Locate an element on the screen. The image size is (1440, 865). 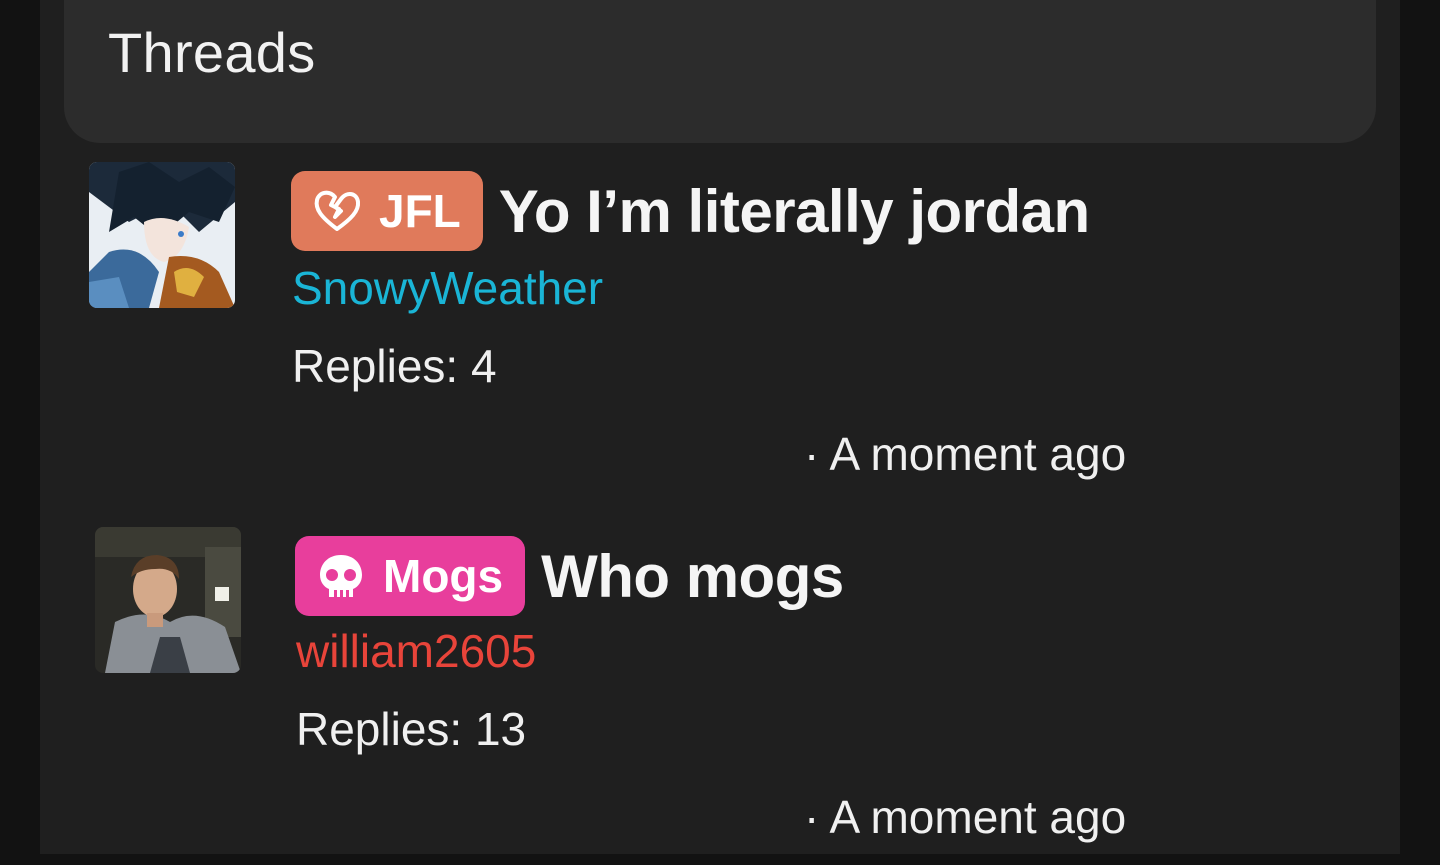
thread-title-row: Mogs Who mogs is located at coordinates (569, 576).